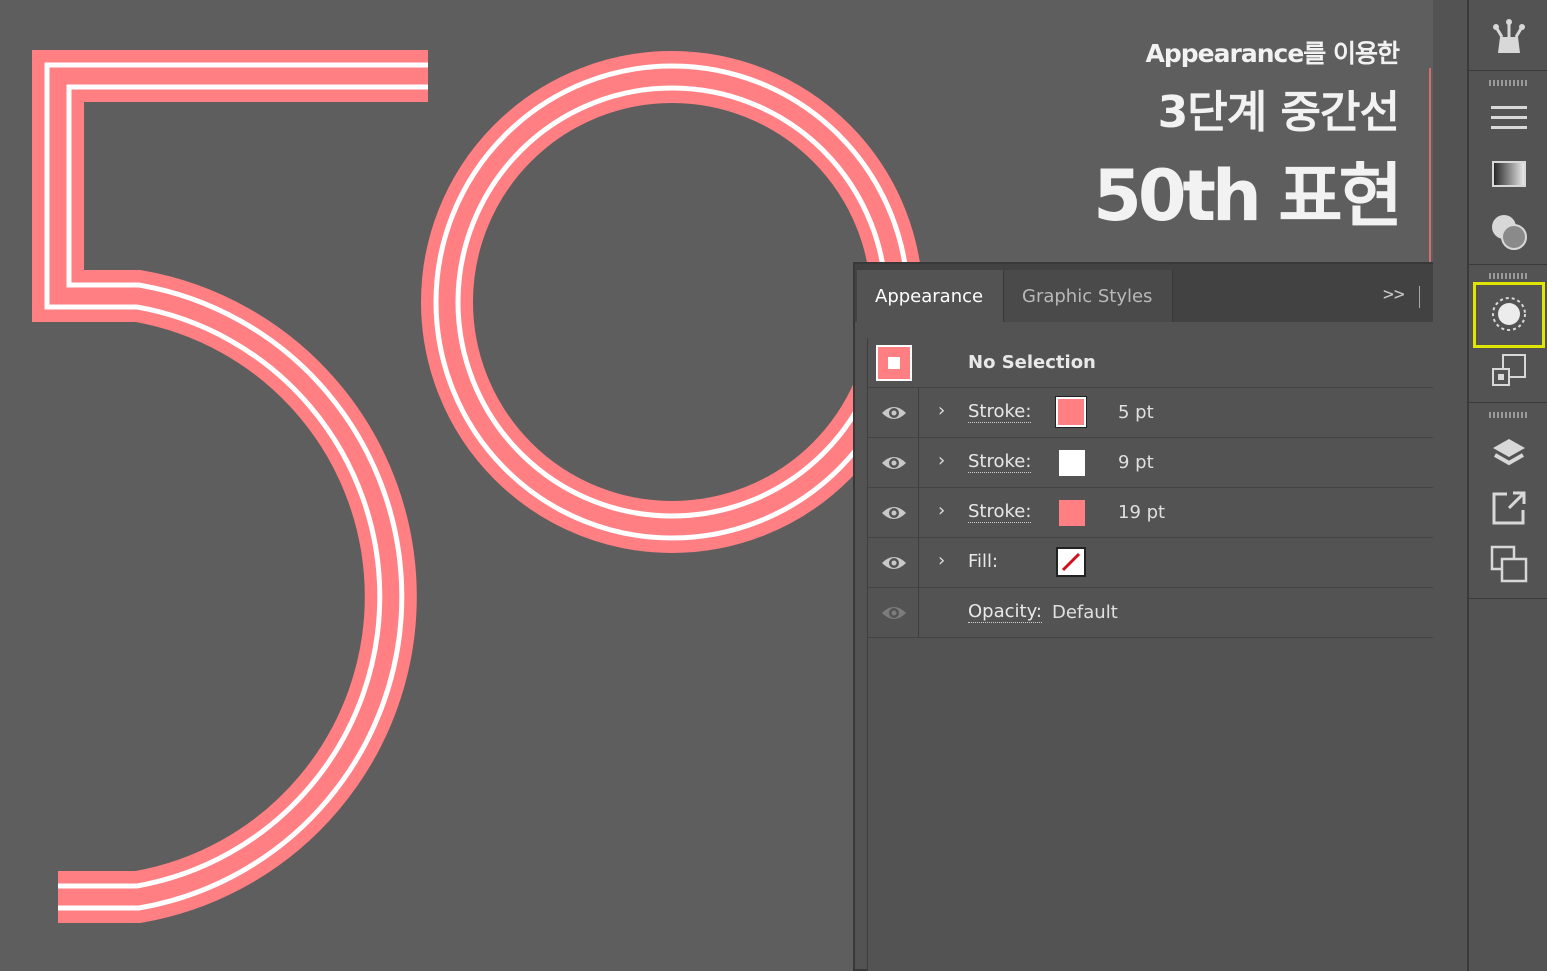 This screenshot has width=1547, height=971. I want to click on dock-gutter, so click(1450, 485).